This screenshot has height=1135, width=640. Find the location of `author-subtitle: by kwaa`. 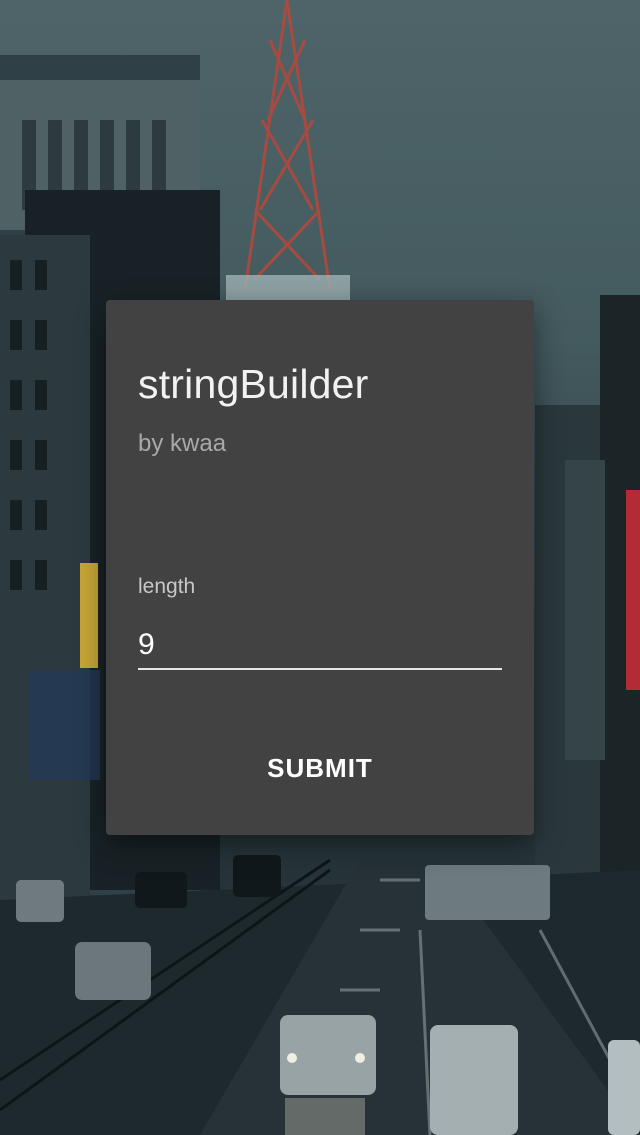

author-subtitle: by kwaa is located at coordinates (182, 443).